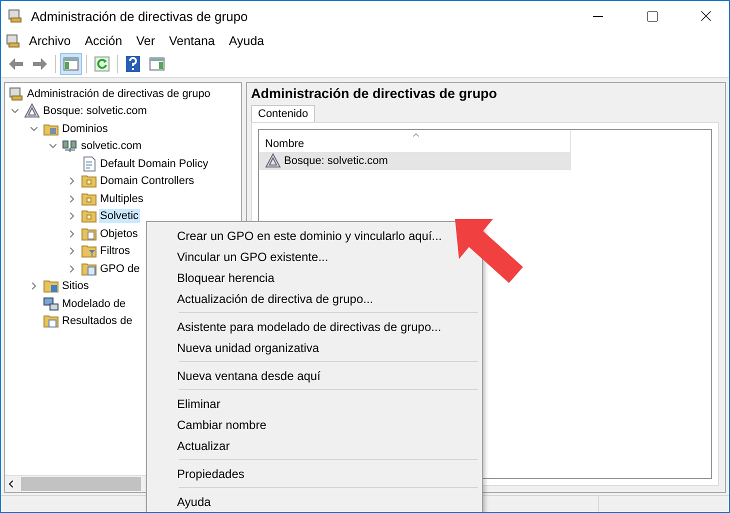 The image size is (730, 513). Describe the element at coordinates (111, 146) in the screenshot. I see `tree-item: solvetic.com` at that location.